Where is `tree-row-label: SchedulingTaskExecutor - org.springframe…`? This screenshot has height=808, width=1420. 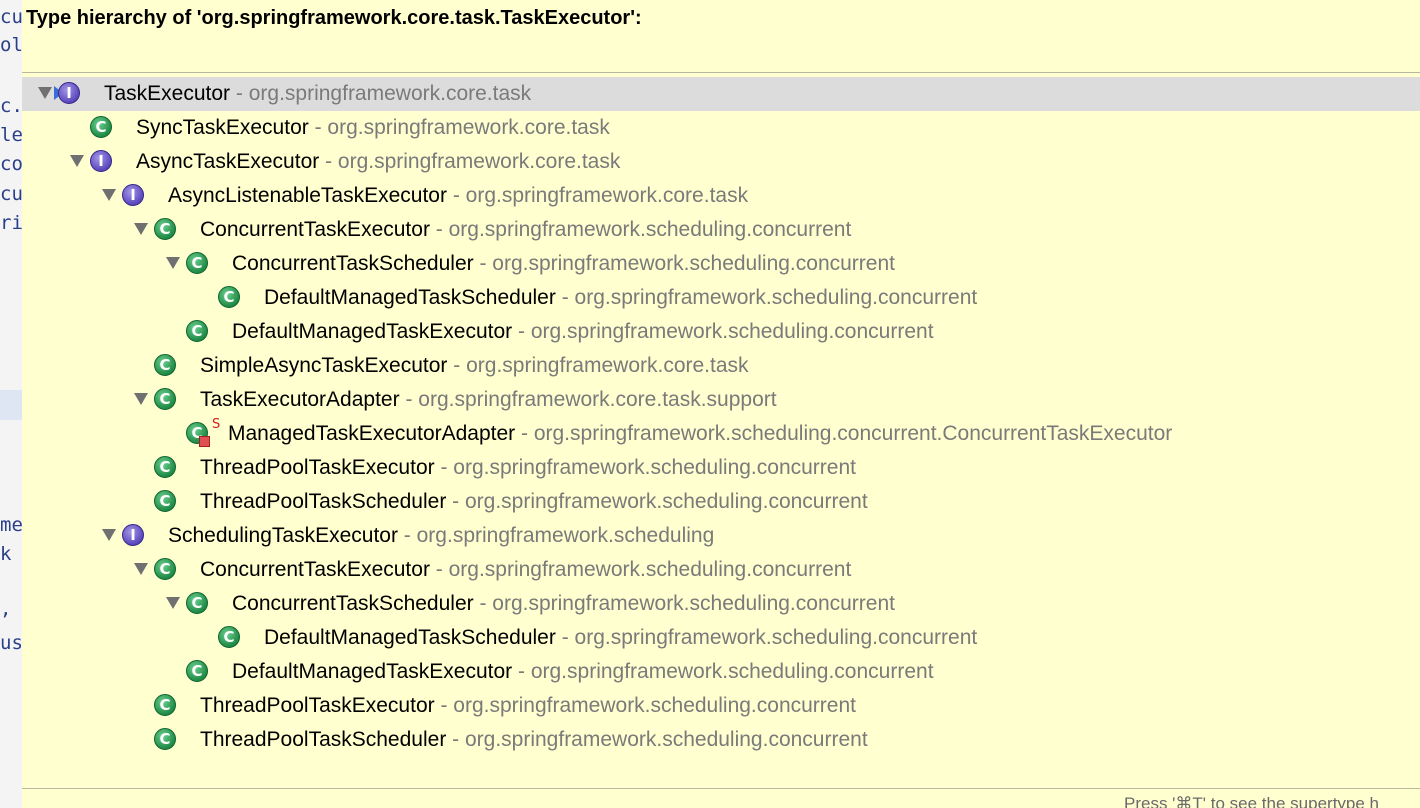 tree-row-label: SchedulingTaskExecutor - org.springframe… is located at coordinates (441, 536).